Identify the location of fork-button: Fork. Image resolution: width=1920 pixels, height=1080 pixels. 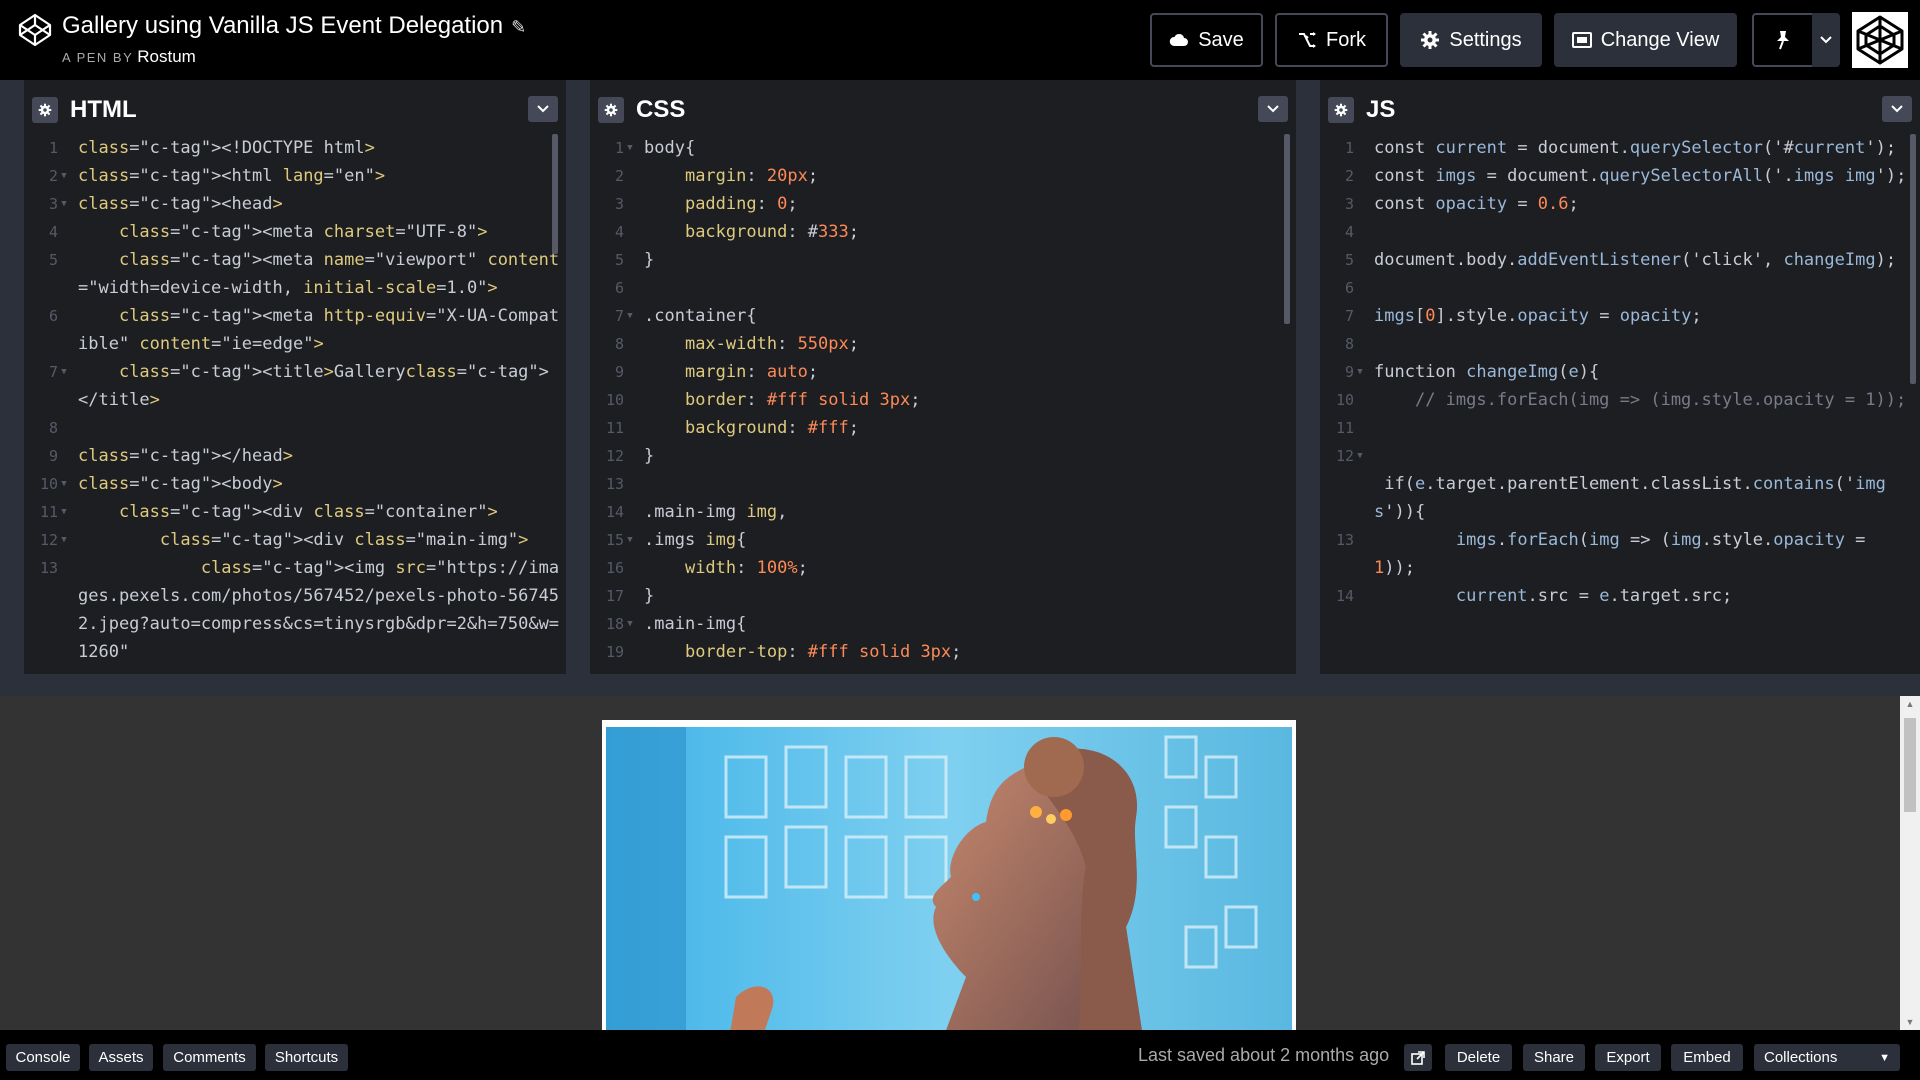
(1331, 40).